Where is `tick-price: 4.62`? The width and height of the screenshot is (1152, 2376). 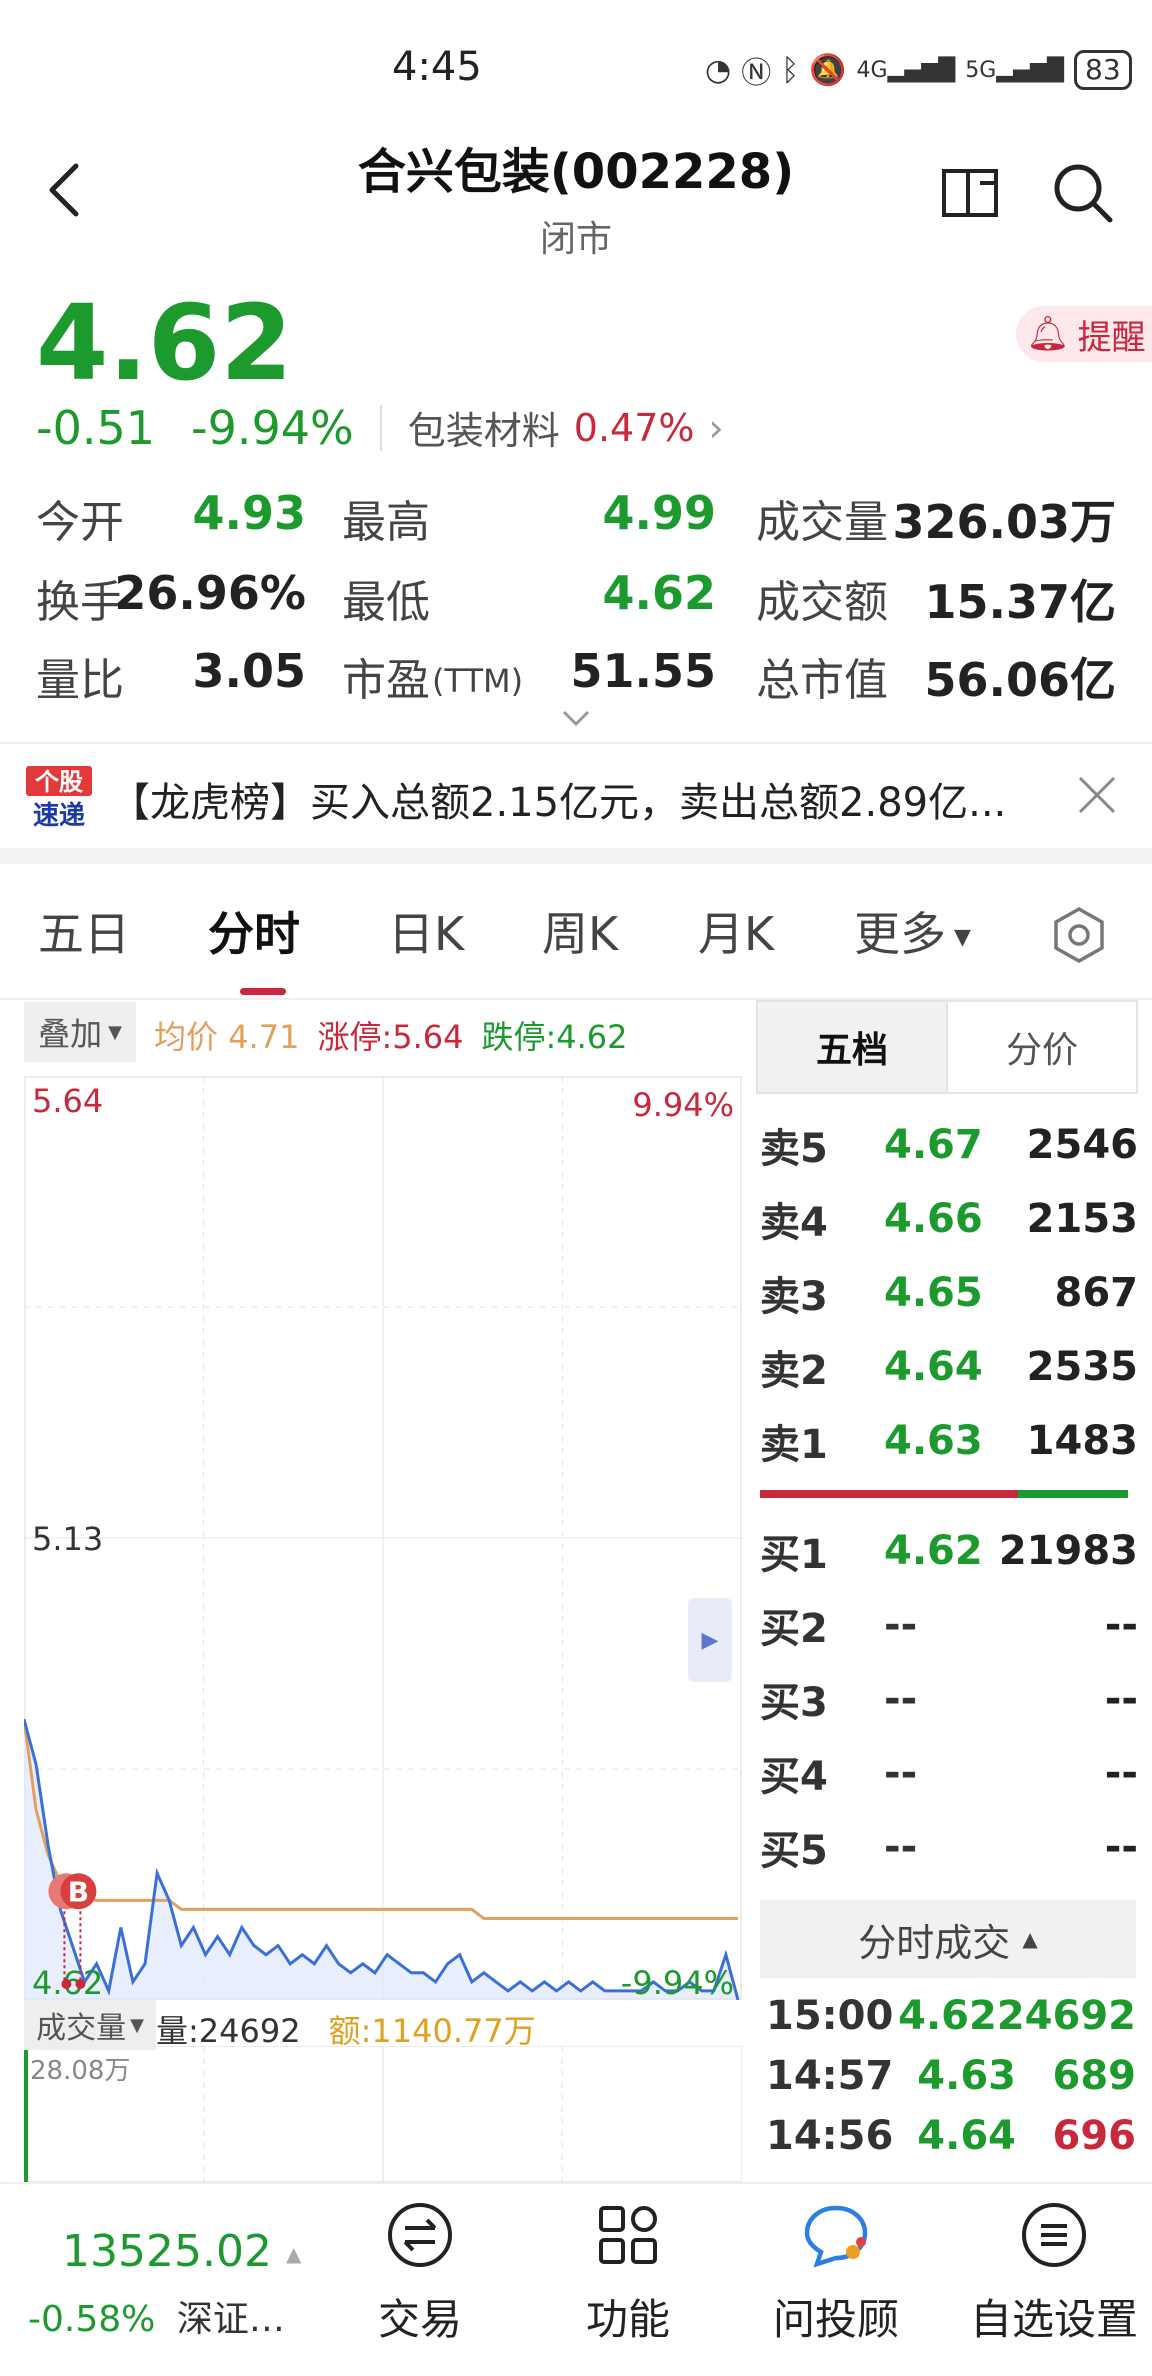 tick-price: 4.62 is located at coordinates (947, 2016).